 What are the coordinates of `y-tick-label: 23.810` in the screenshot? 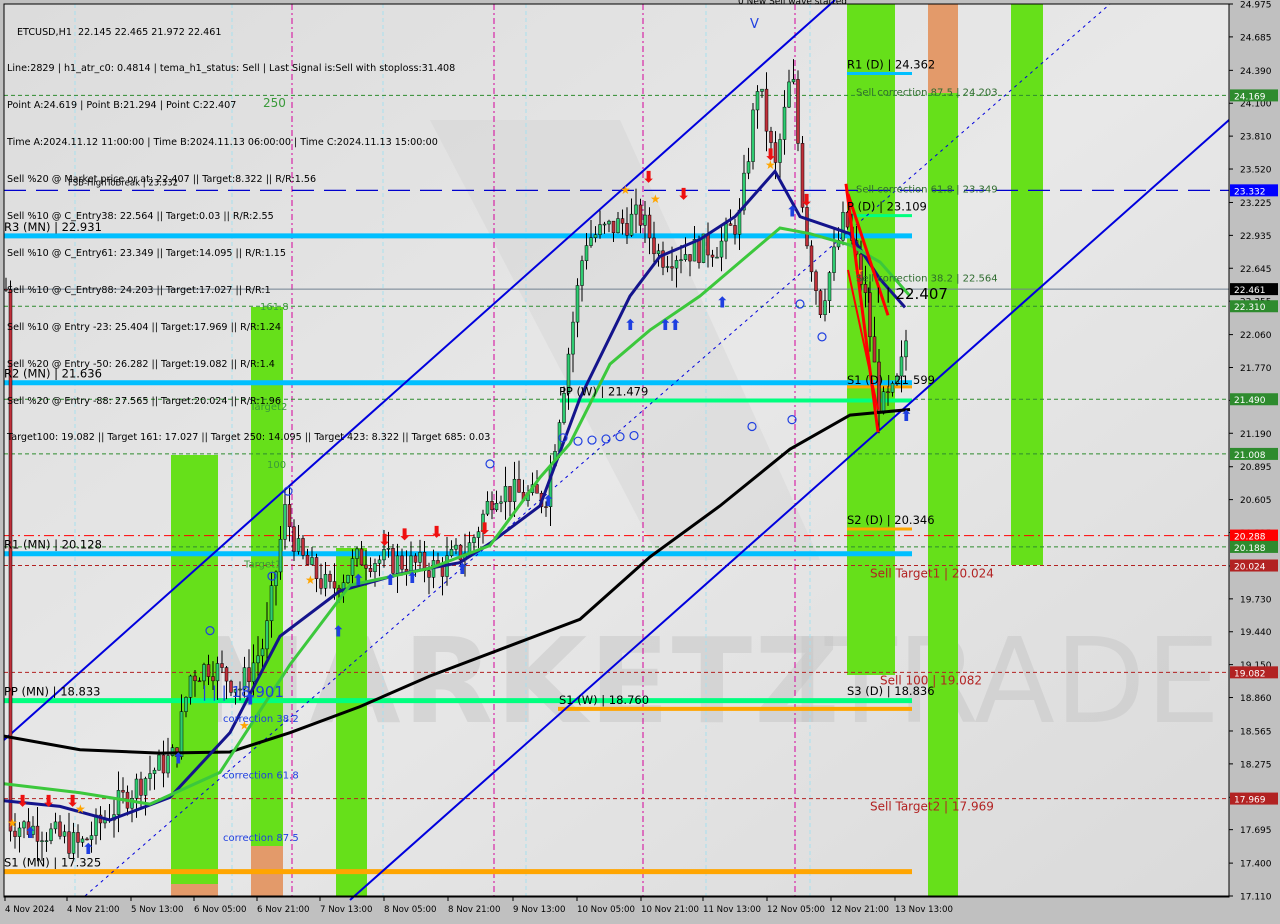 It's located at (1256, 138).